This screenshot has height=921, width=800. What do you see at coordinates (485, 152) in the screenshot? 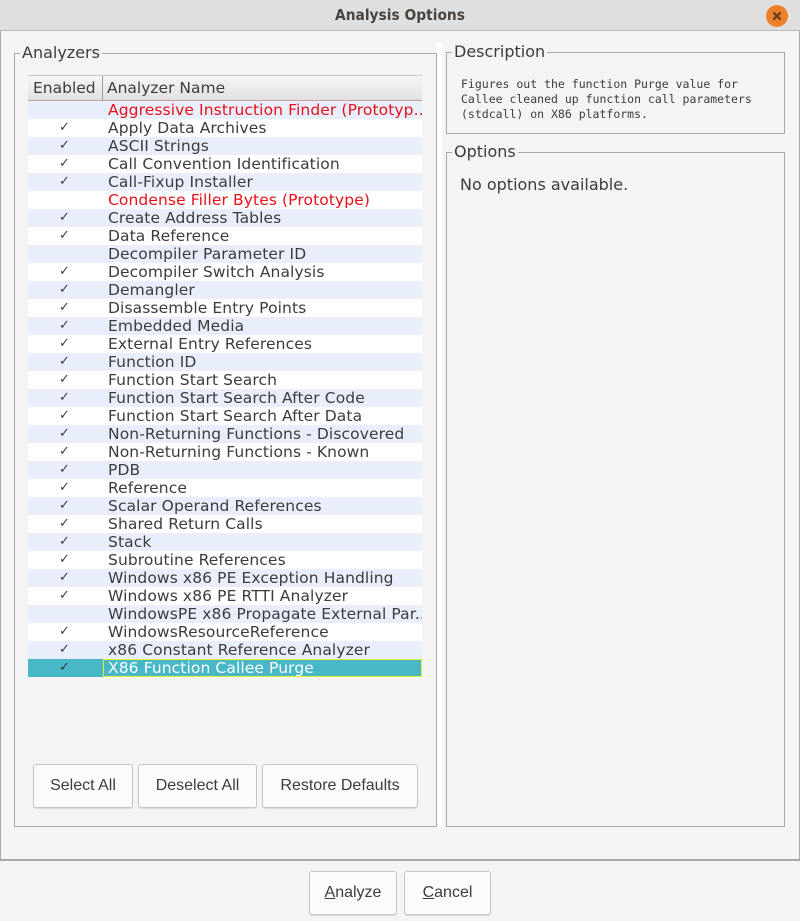
I see `options-group-label: Options` at bounding box center [485, 152].